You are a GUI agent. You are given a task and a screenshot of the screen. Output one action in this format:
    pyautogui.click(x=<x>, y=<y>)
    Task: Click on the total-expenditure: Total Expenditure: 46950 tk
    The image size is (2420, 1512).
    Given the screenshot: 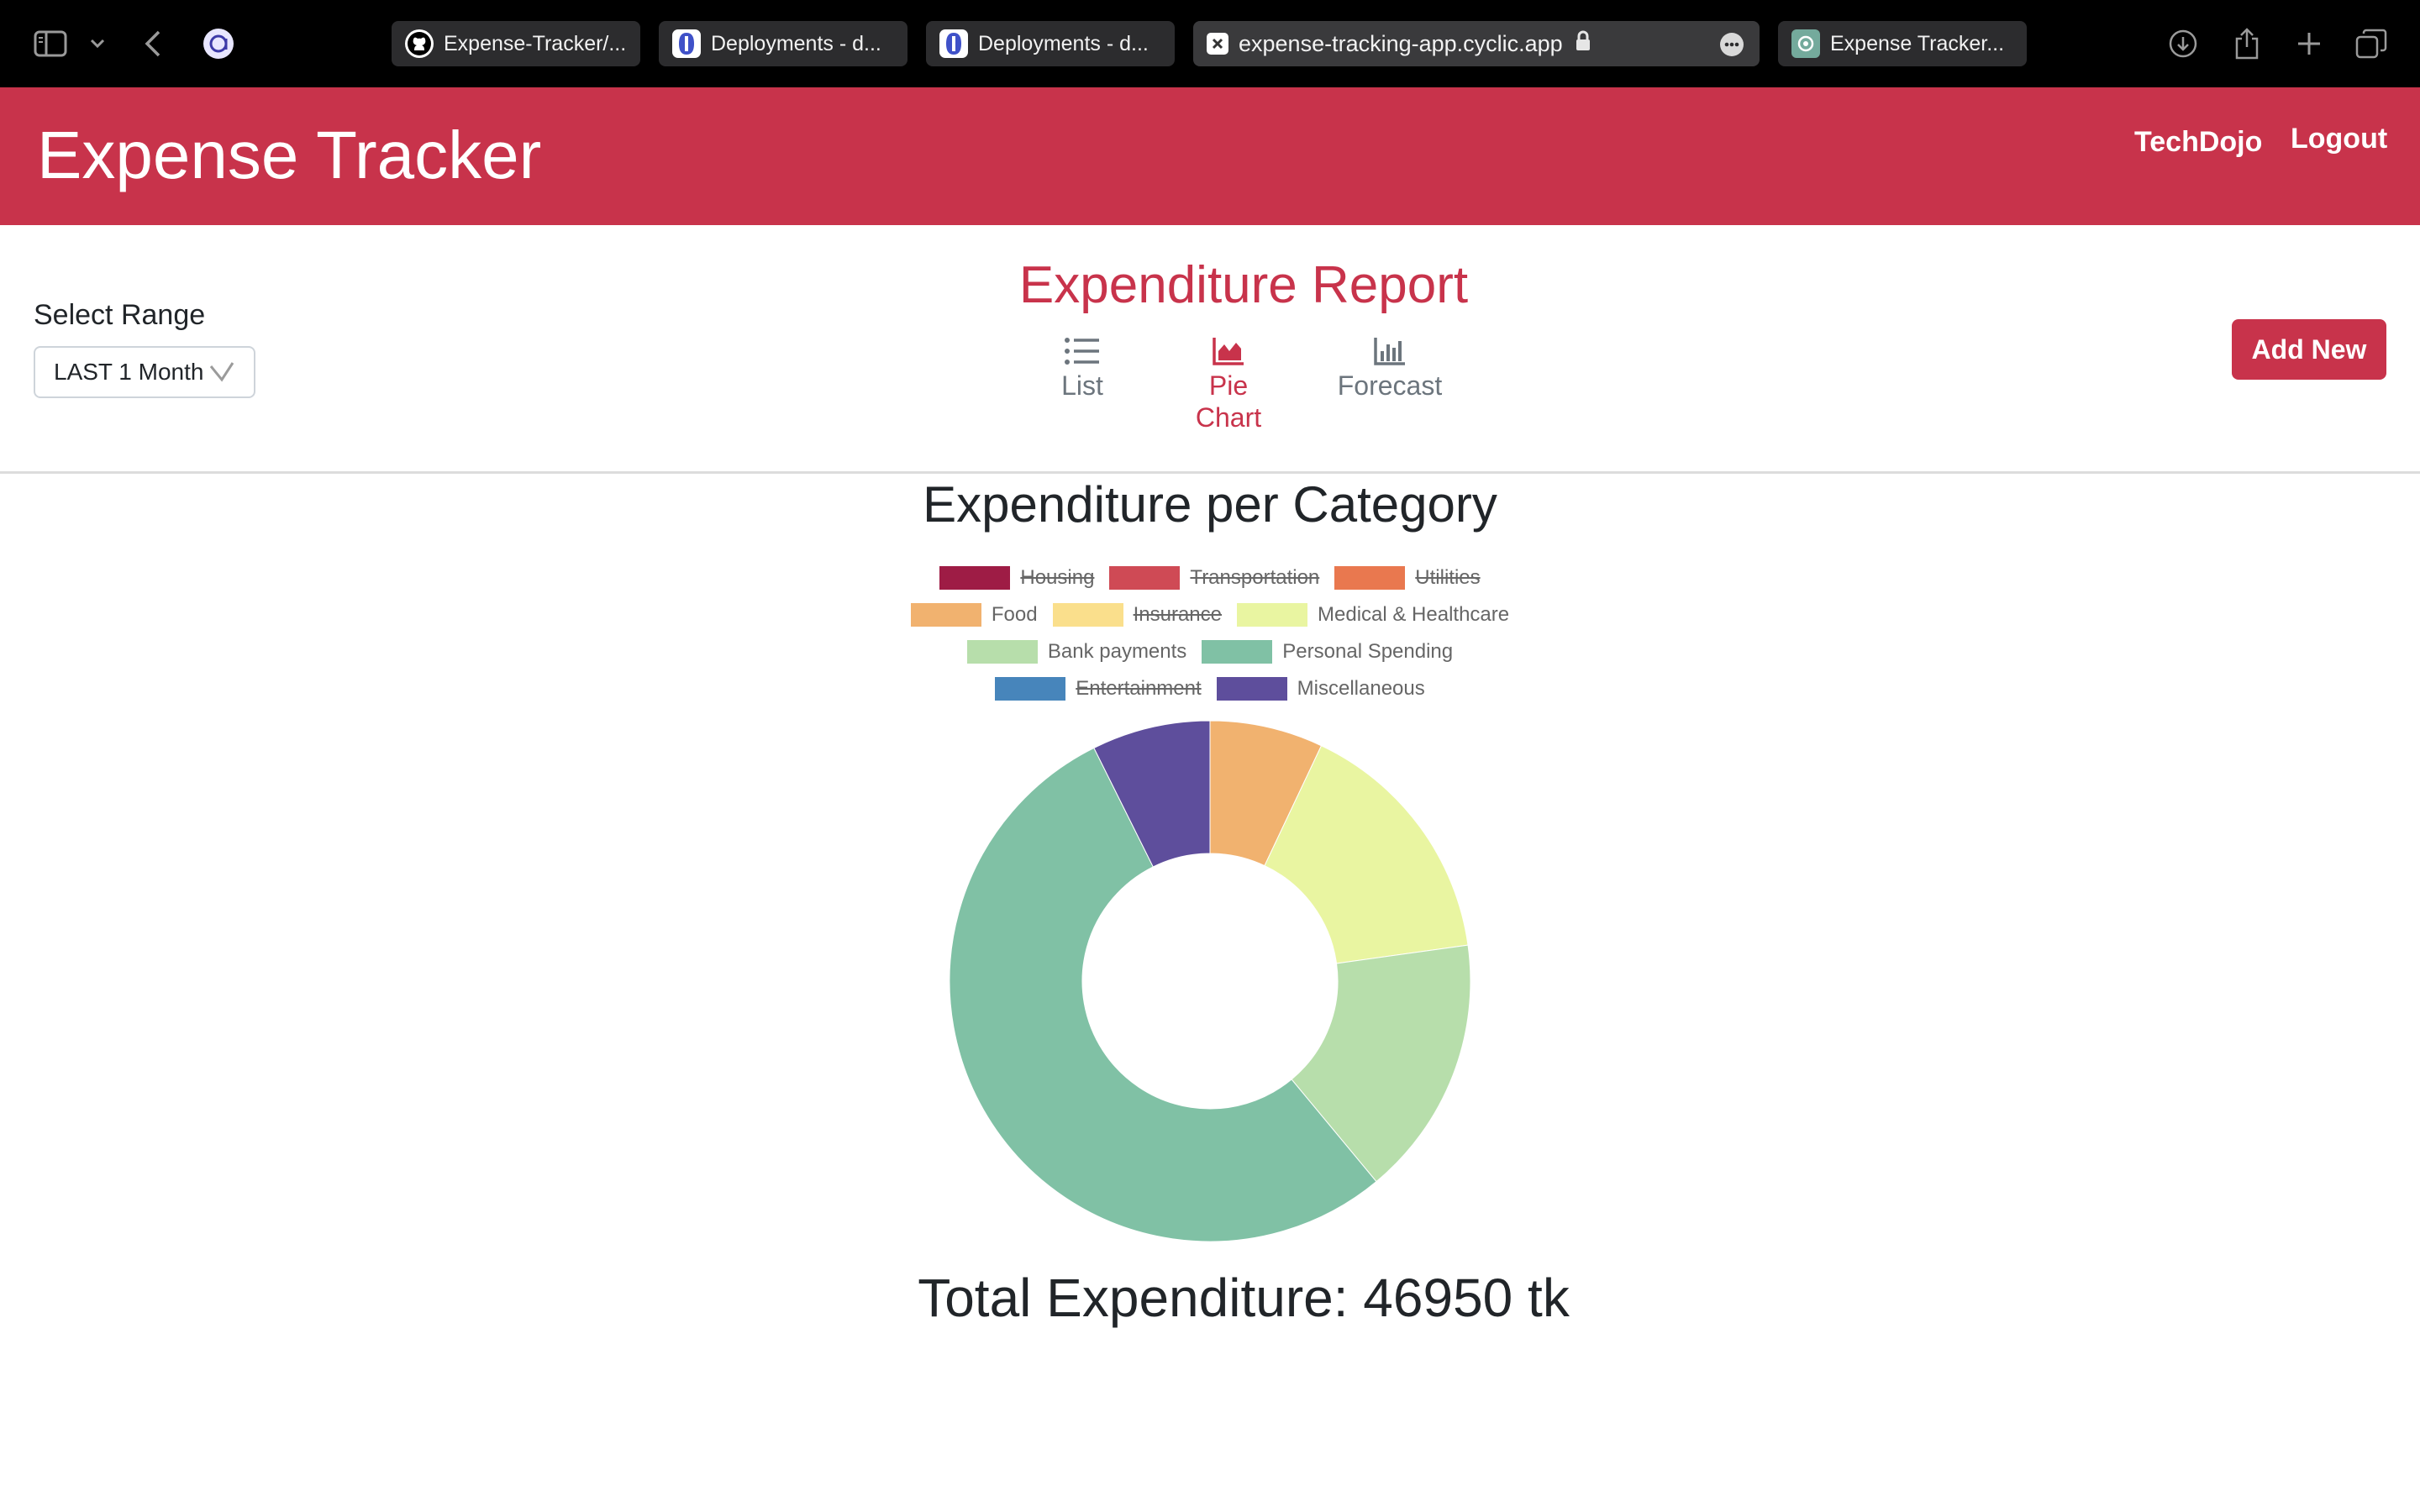 What is the action you would take?
    pyautogui.click(x=1244, y=1298)
    